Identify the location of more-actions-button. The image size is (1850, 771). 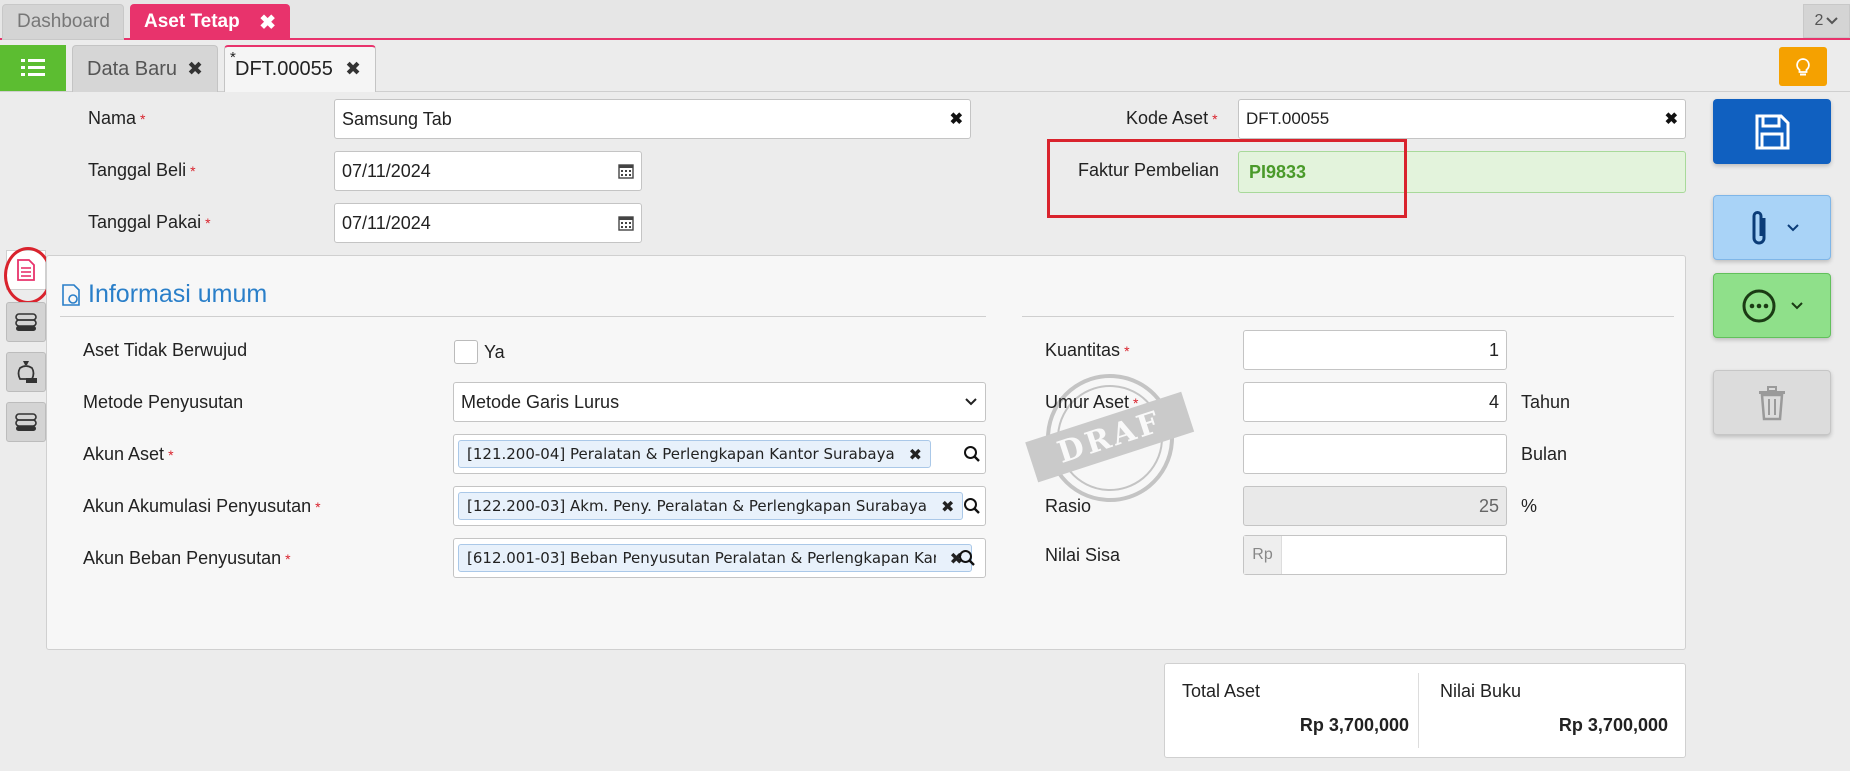
(1772, 305).